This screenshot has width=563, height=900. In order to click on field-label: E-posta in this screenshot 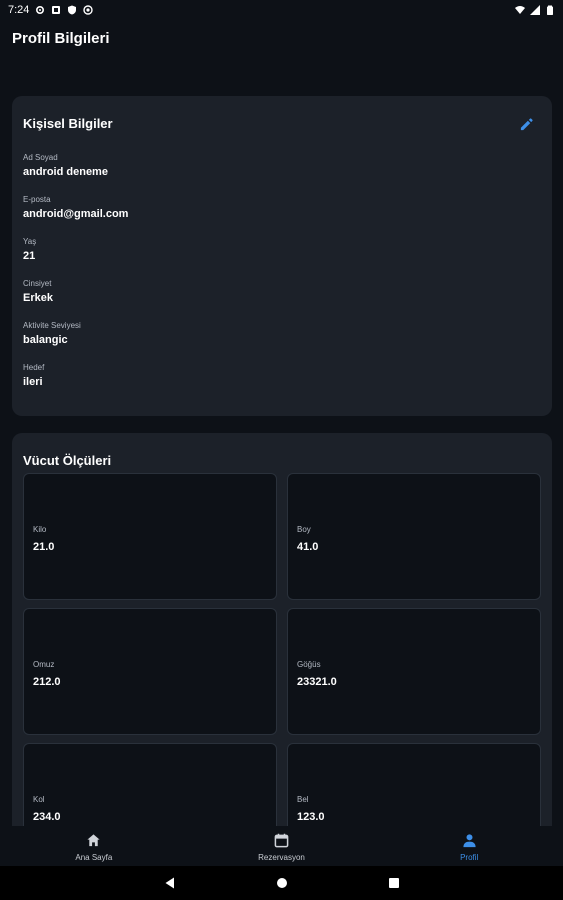, I will do `click(37, 199)`.